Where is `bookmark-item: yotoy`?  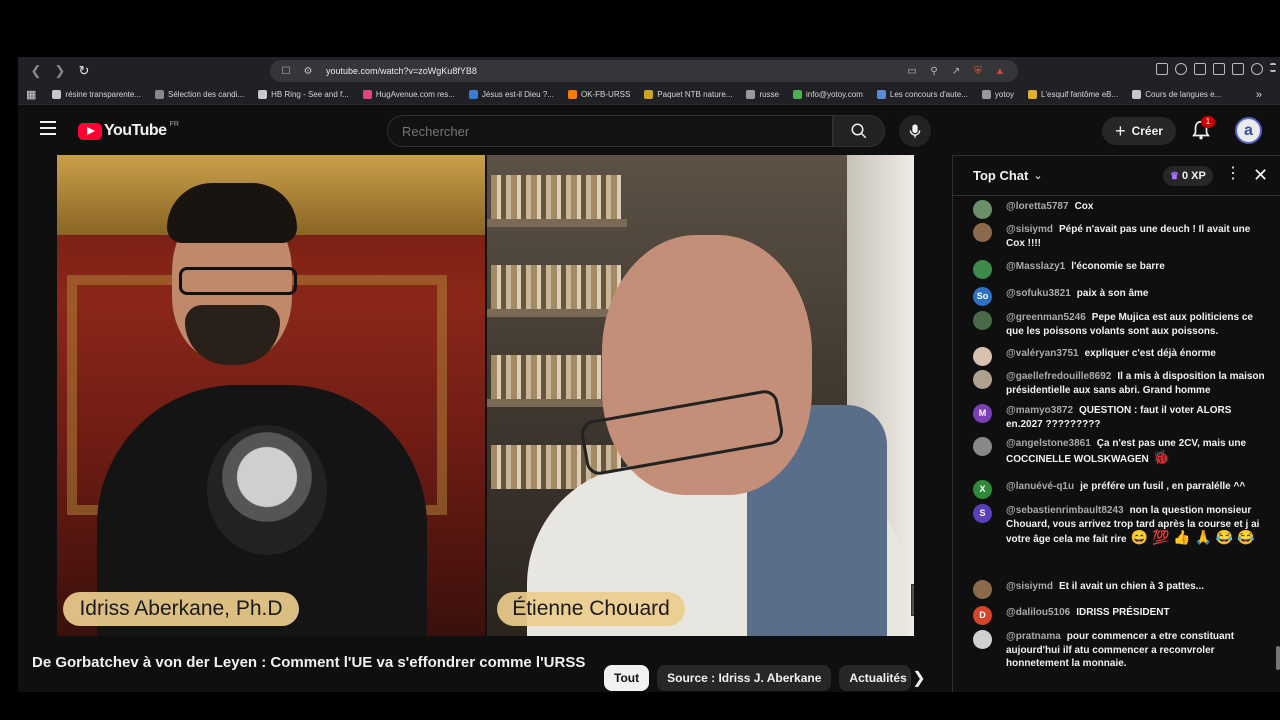 bookmark-item: yotoy is located at coordinates (998, 94).